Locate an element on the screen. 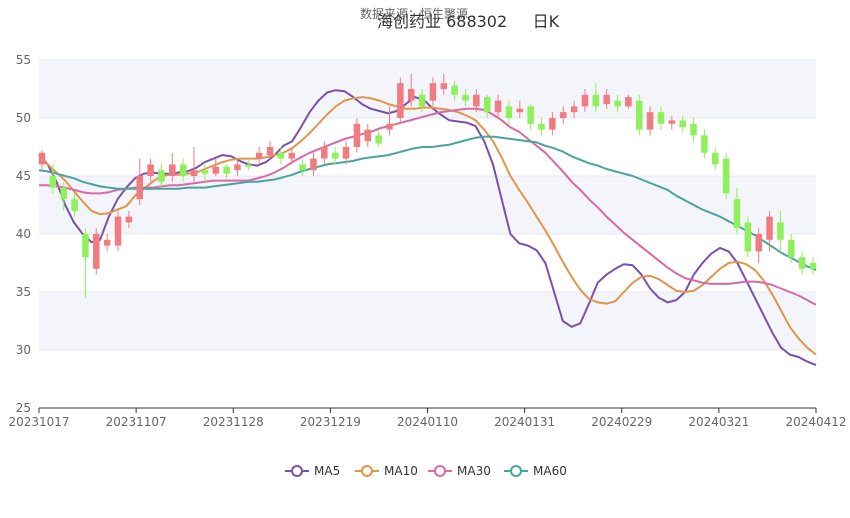 This screenshot has width=850, height=518. y-tick-label: 50 is located at coordinates (23, 118).